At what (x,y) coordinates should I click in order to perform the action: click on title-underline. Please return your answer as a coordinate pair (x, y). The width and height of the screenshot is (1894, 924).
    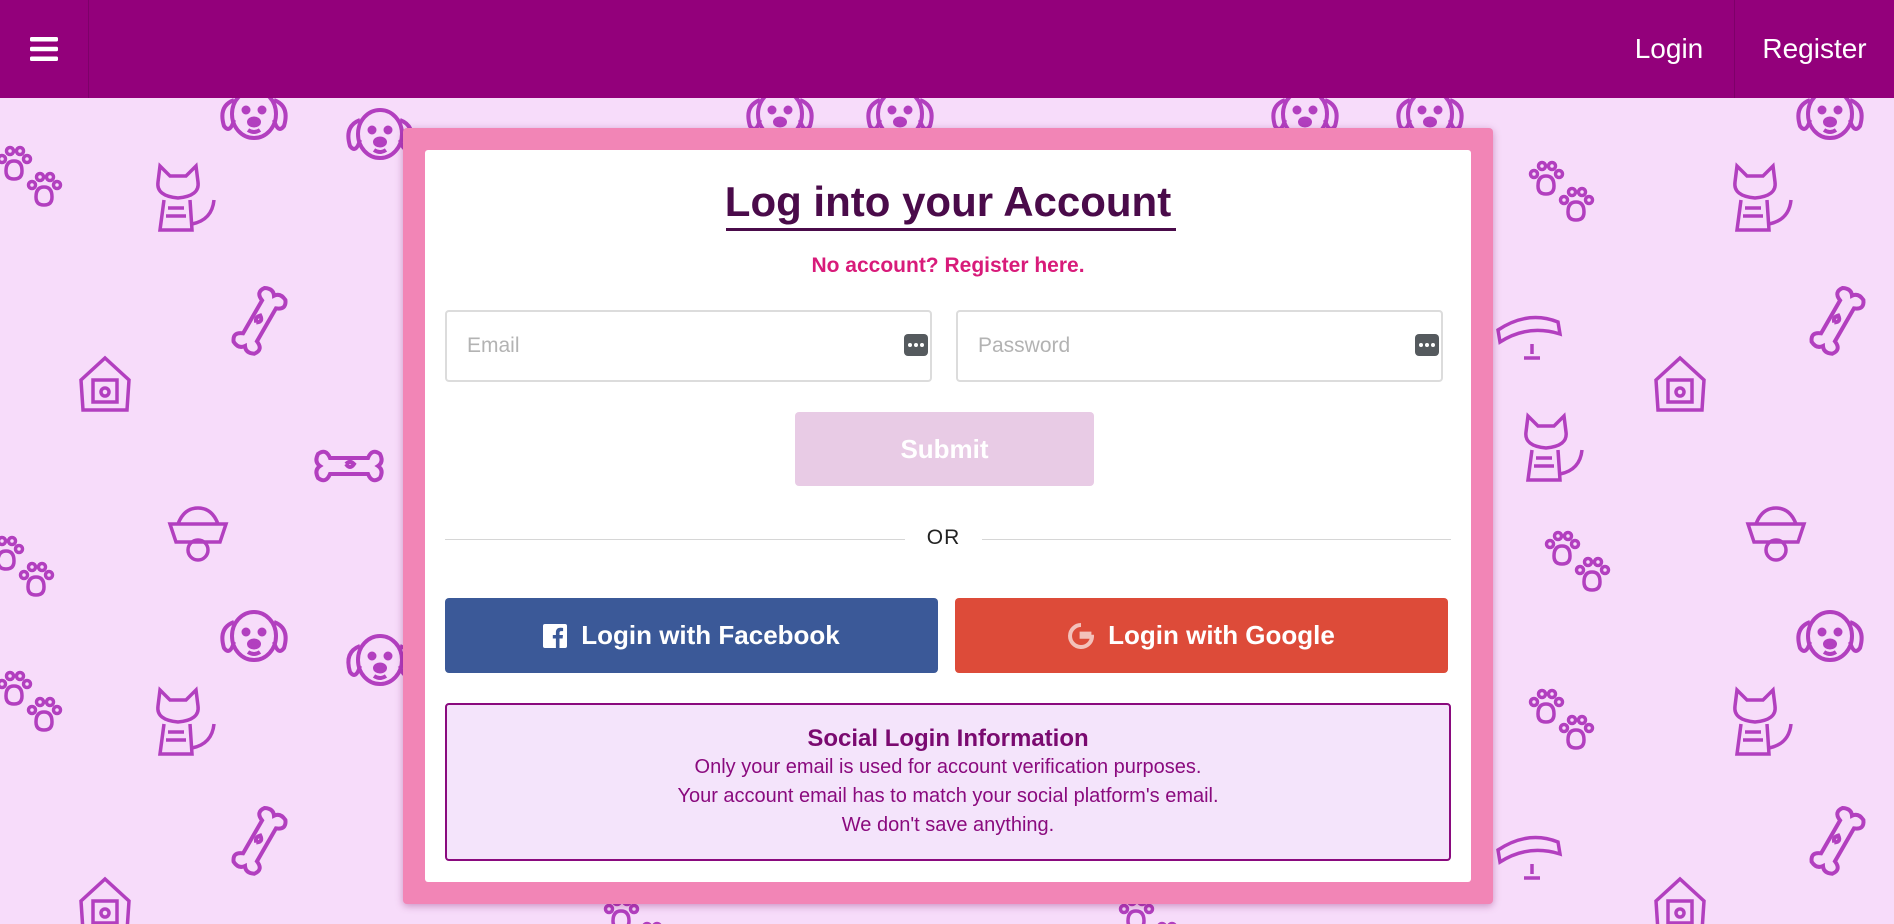
    Looking at the image, I should click on (951, 229).